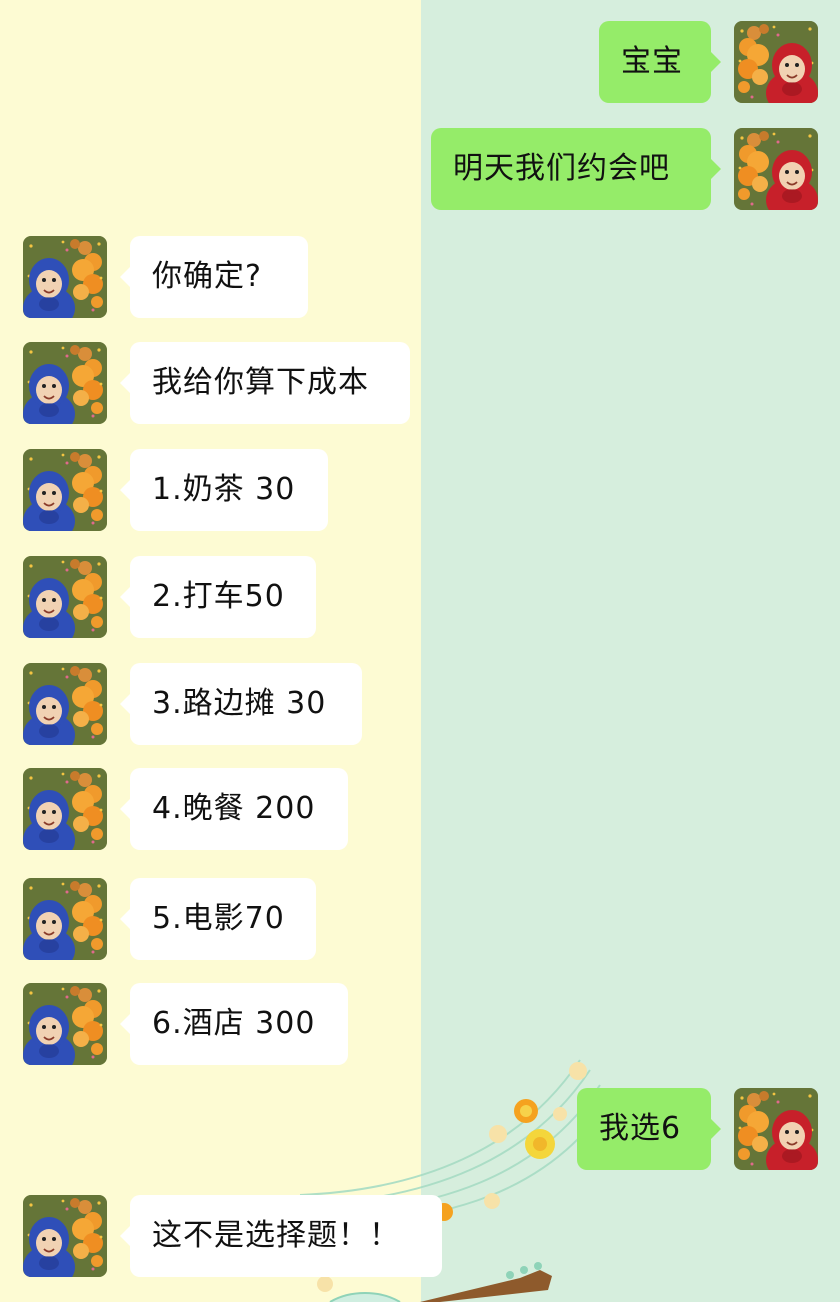 The height and width of the screenshot is (1302, 840). What do you see at coordinates (224, 490) in the screenshot?
I see `message-bubble: 1.奶茶 30` at bounding box center [224, 490].